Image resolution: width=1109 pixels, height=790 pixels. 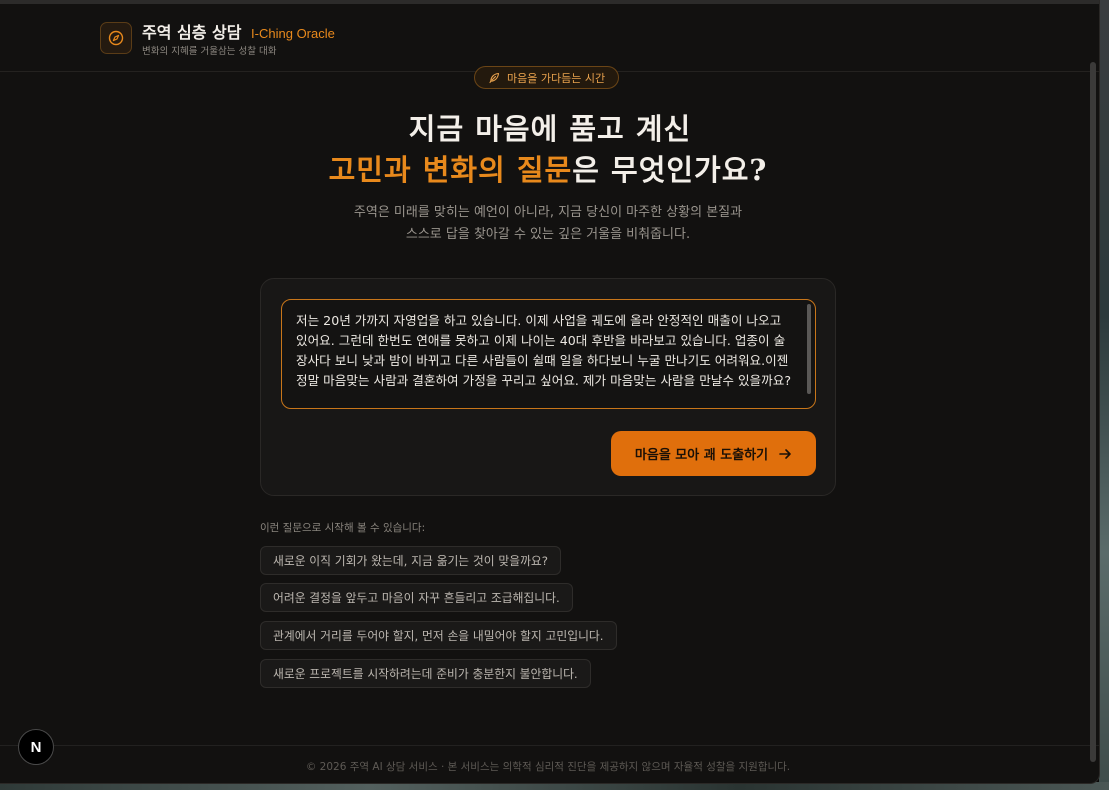 I want to click on headline-line1: 지금 마음에 품고 계신, so click(x=550, y=129).